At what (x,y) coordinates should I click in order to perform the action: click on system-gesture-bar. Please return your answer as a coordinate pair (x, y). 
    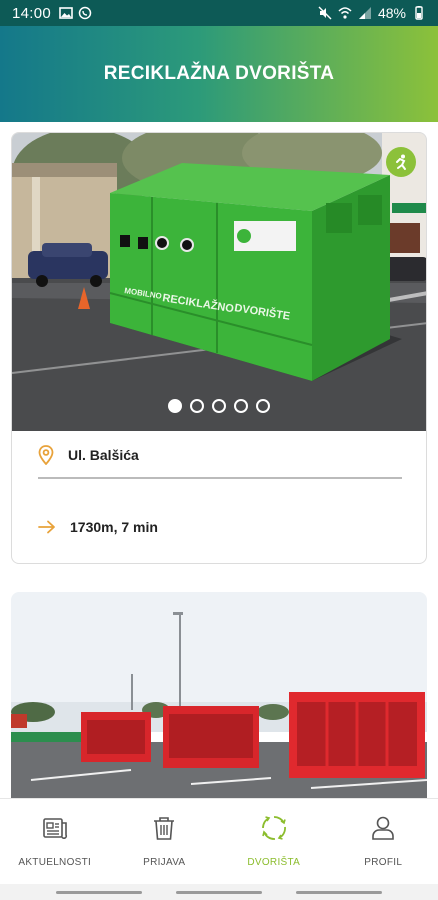
    Looking at the image, I should click on (219, 892).